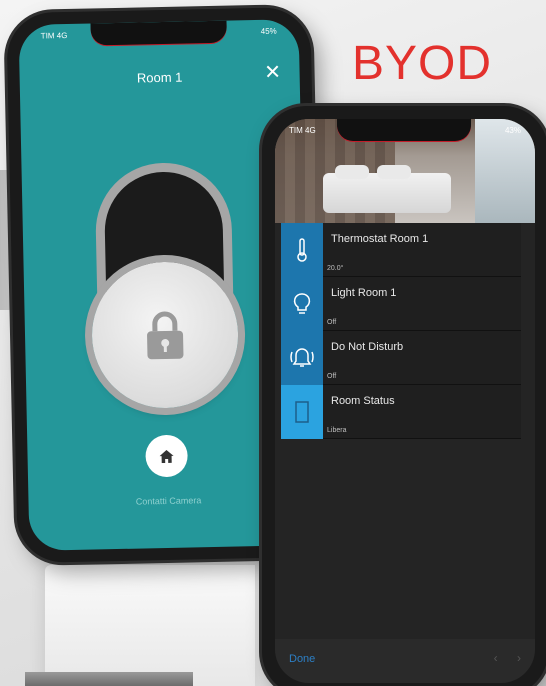 Image resolution: width=546 pixels, height=686 pixels. Describe the element at coordinates (496, 658) in the screenshot. I see `prev-arrow-icon: ‹` at that location.